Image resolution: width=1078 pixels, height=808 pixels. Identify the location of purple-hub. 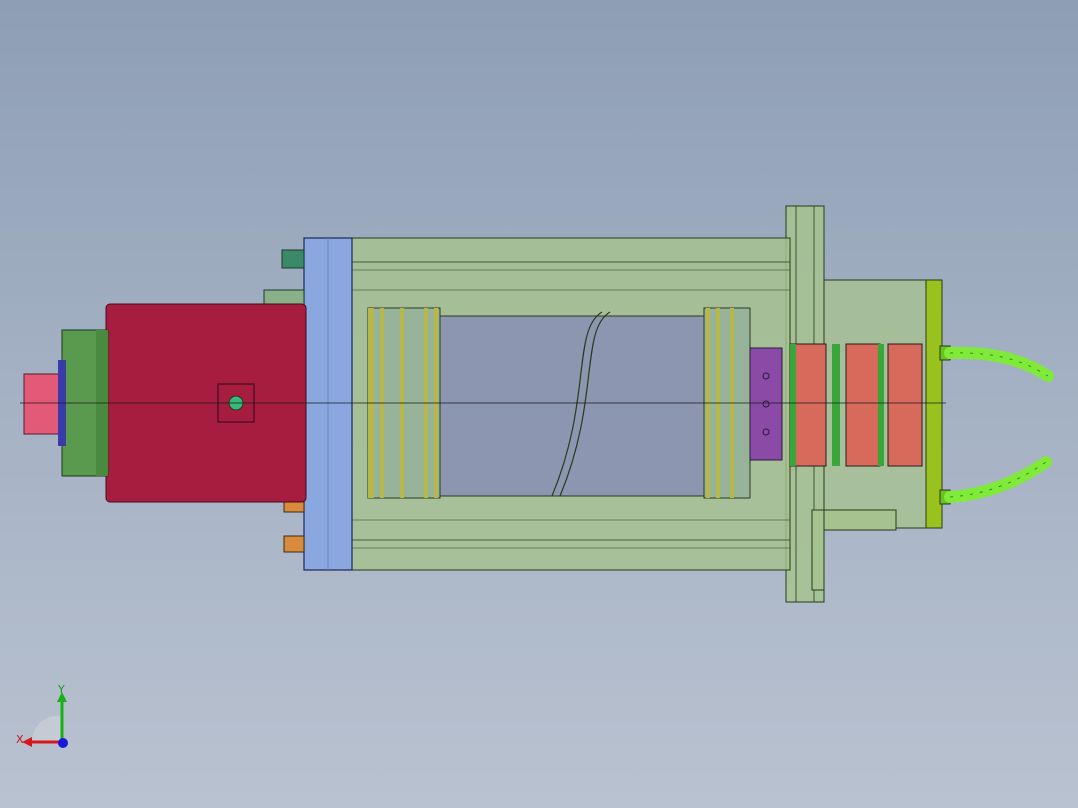
(766, 404).